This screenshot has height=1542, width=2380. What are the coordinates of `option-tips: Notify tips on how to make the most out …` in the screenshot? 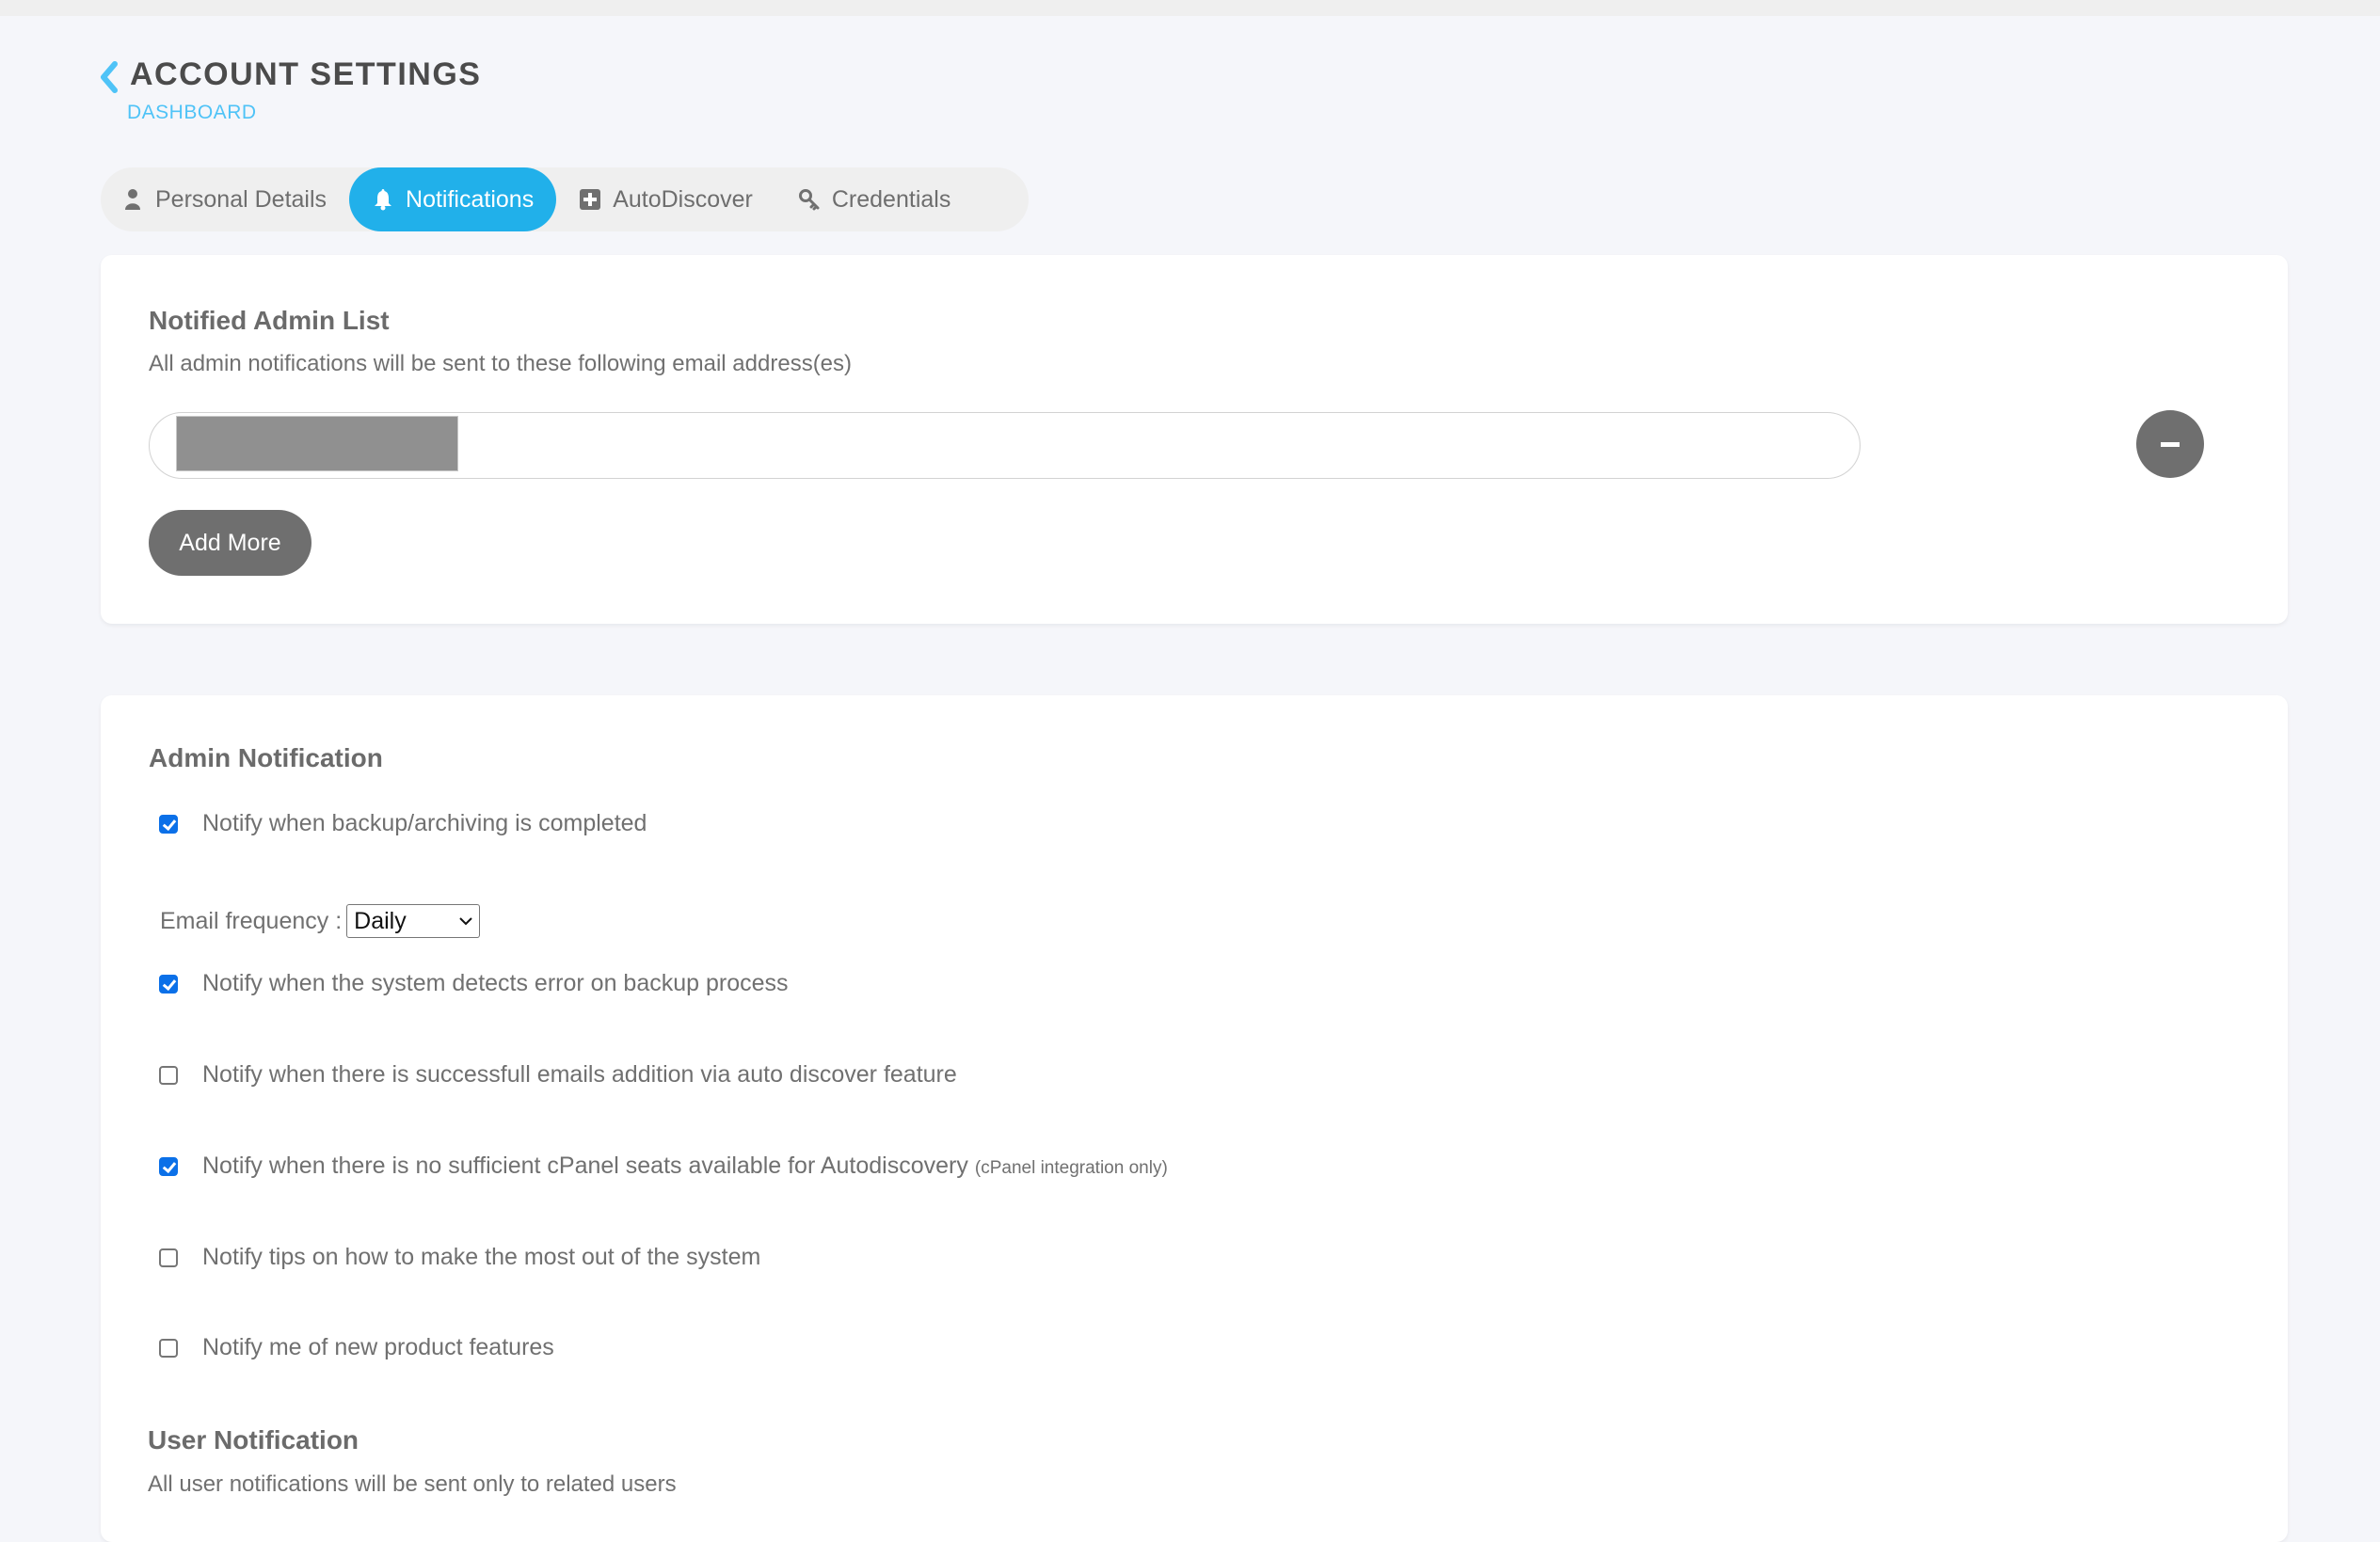 It's located at (459, 1257).